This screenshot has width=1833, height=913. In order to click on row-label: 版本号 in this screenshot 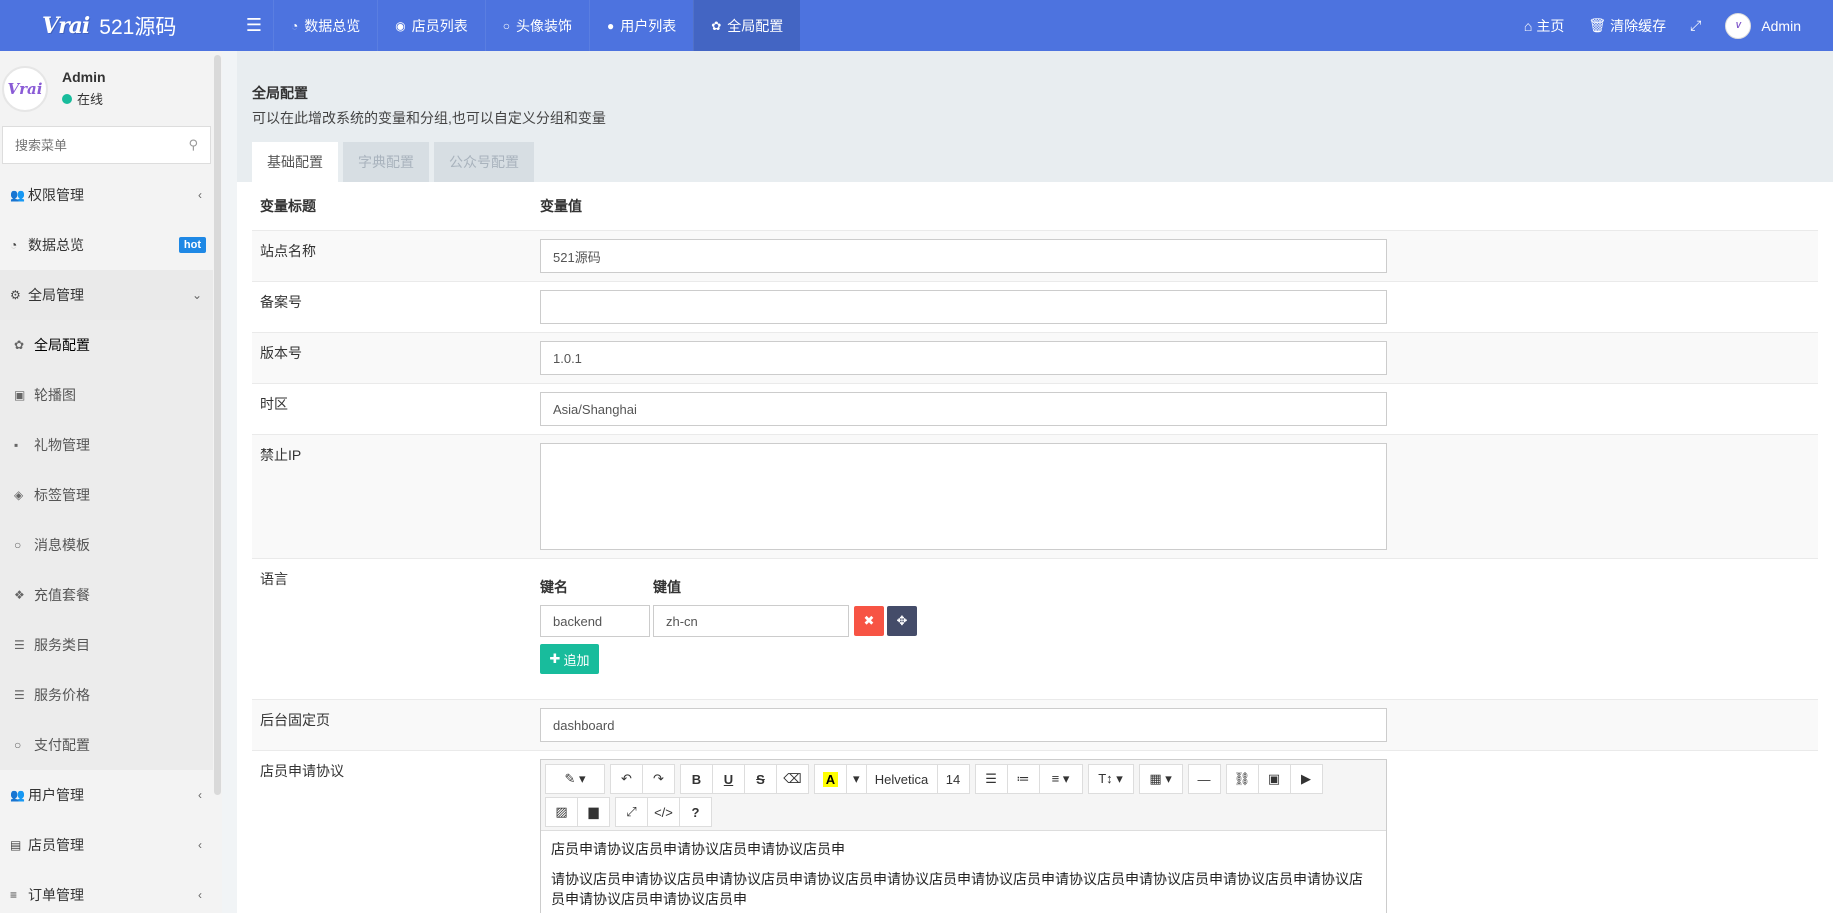, I will do `click(281, 353)`.